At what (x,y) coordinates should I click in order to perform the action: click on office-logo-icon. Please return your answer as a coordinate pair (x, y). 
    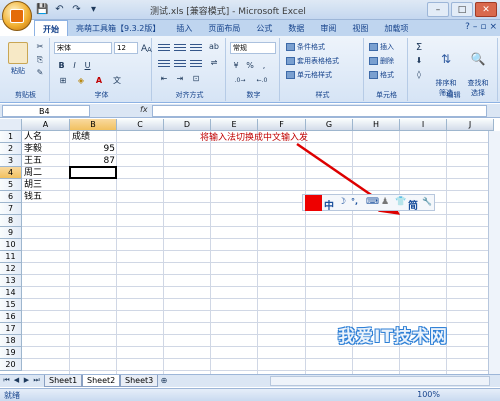
    Looking at the image, I should click on (17, 16).